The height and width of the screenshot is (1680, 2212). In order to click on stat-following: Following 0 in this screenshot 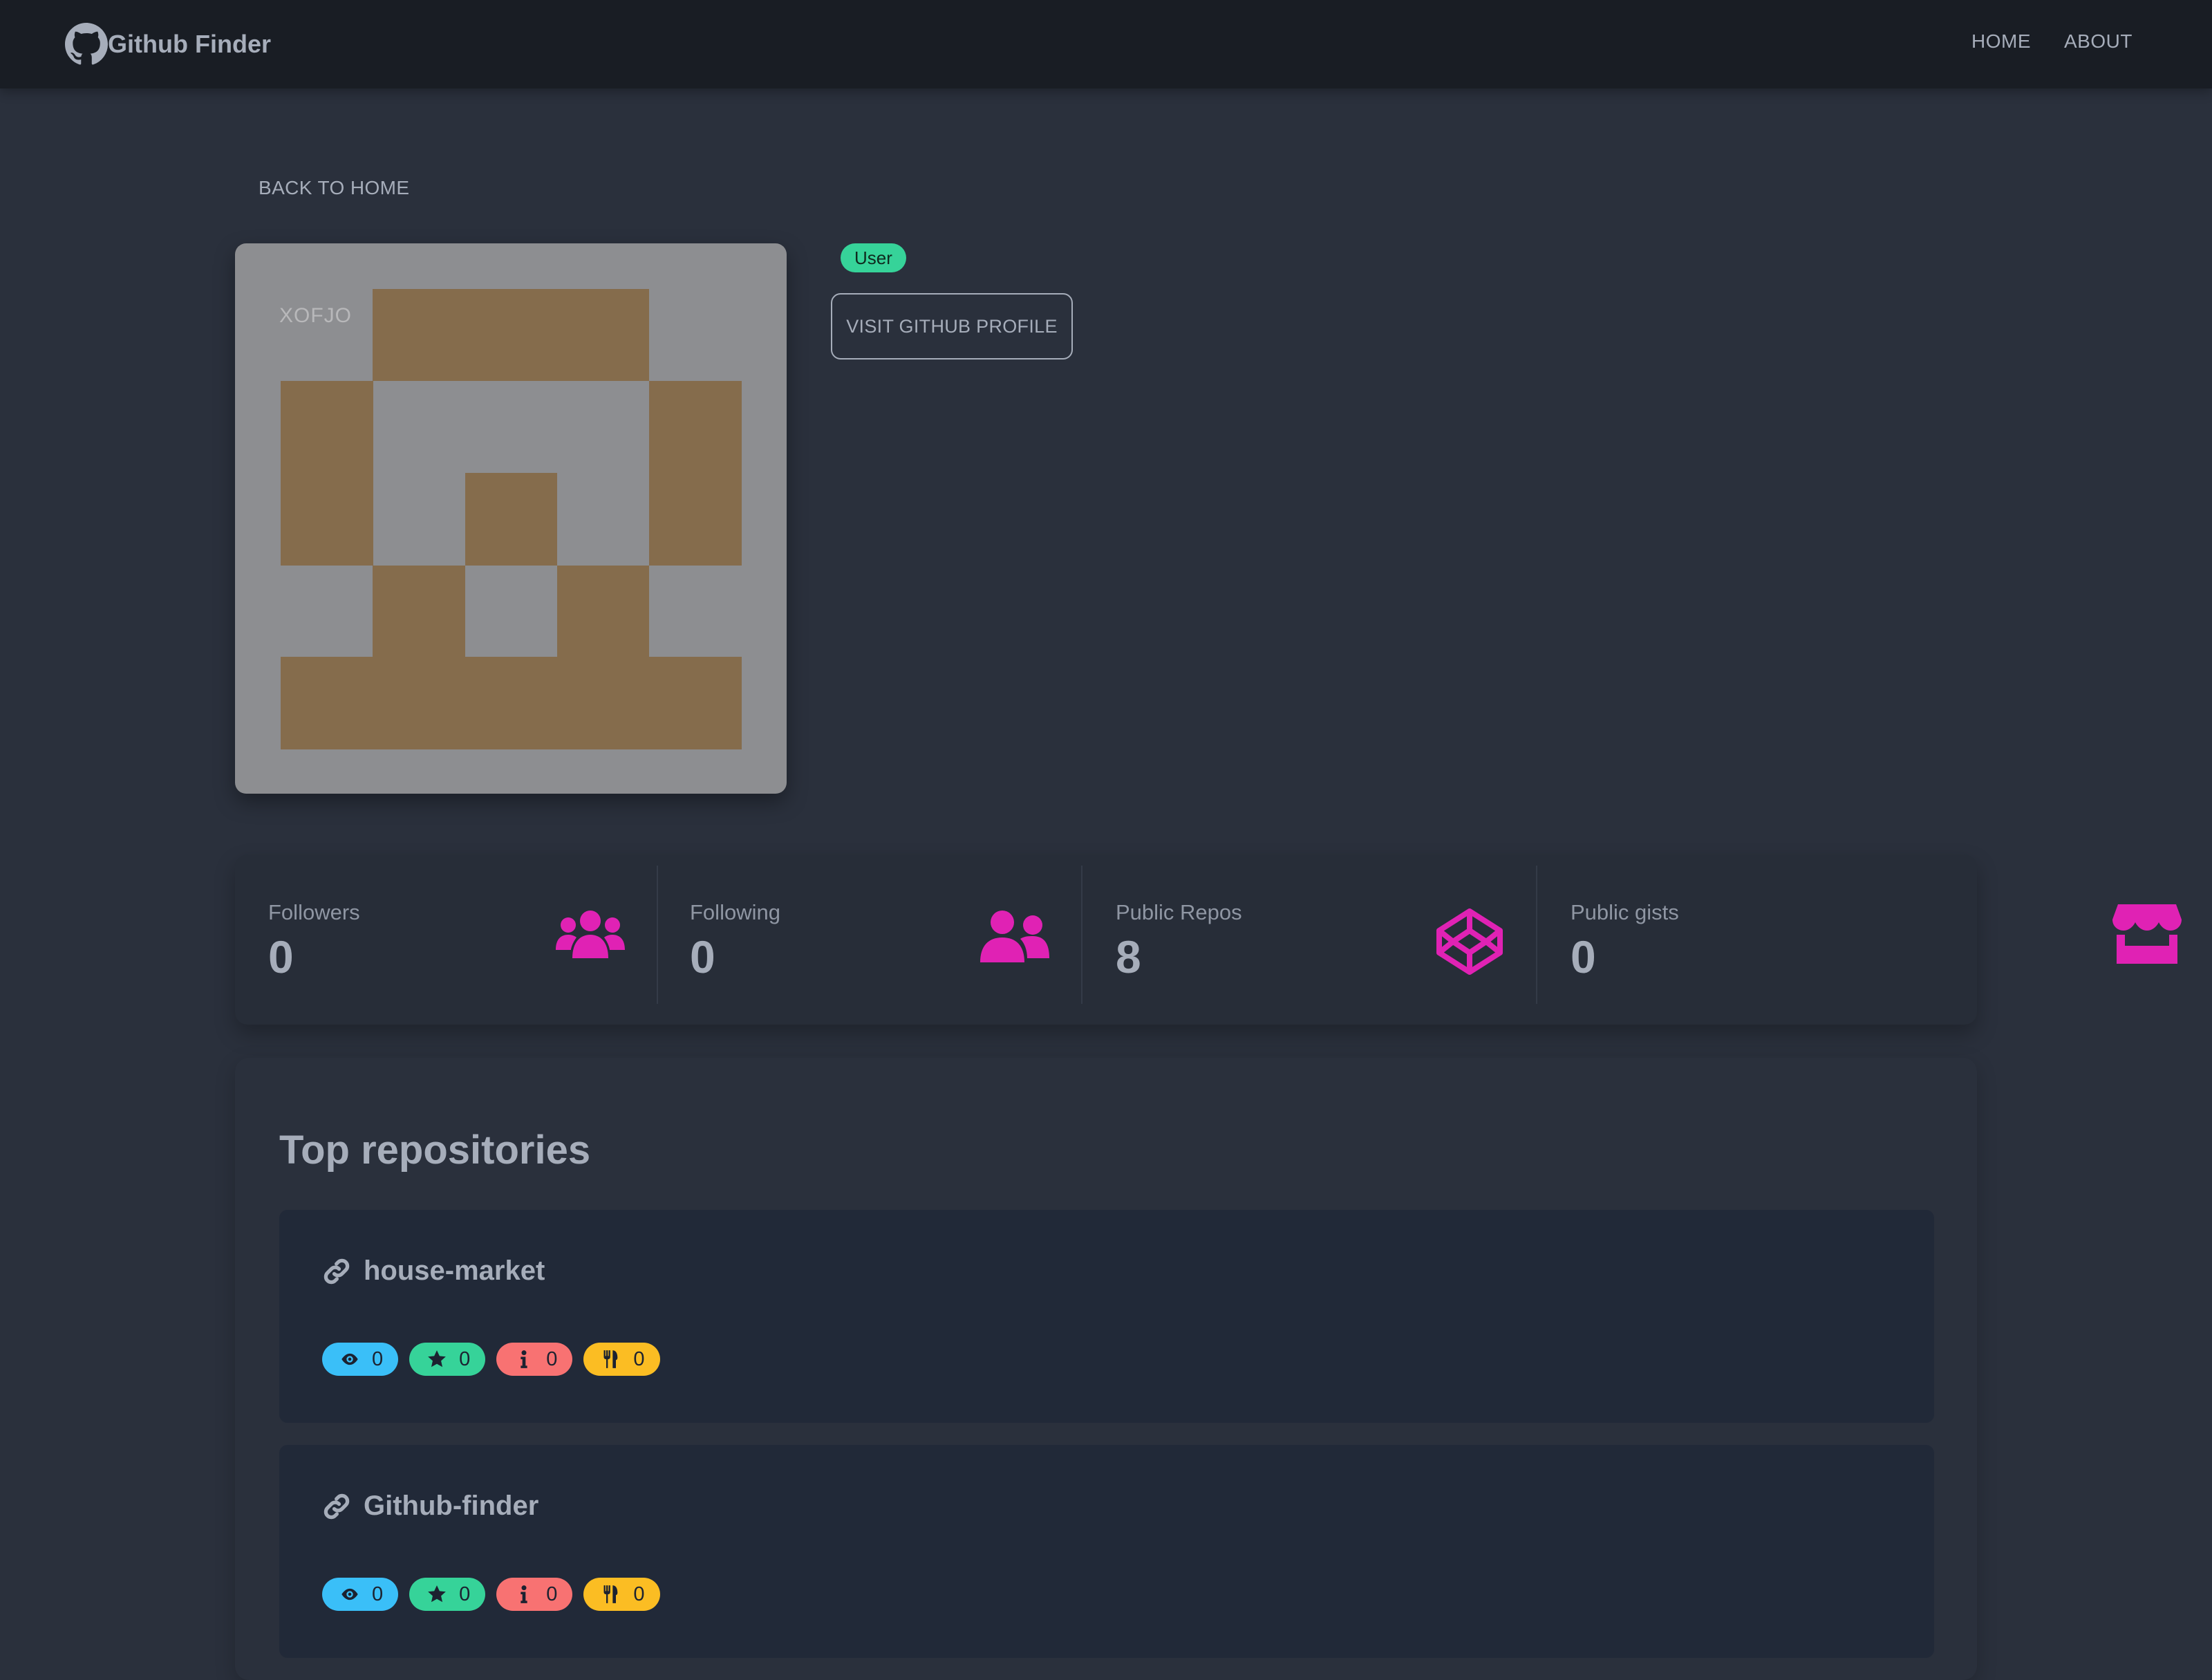, I will do `click(869, 935)`.